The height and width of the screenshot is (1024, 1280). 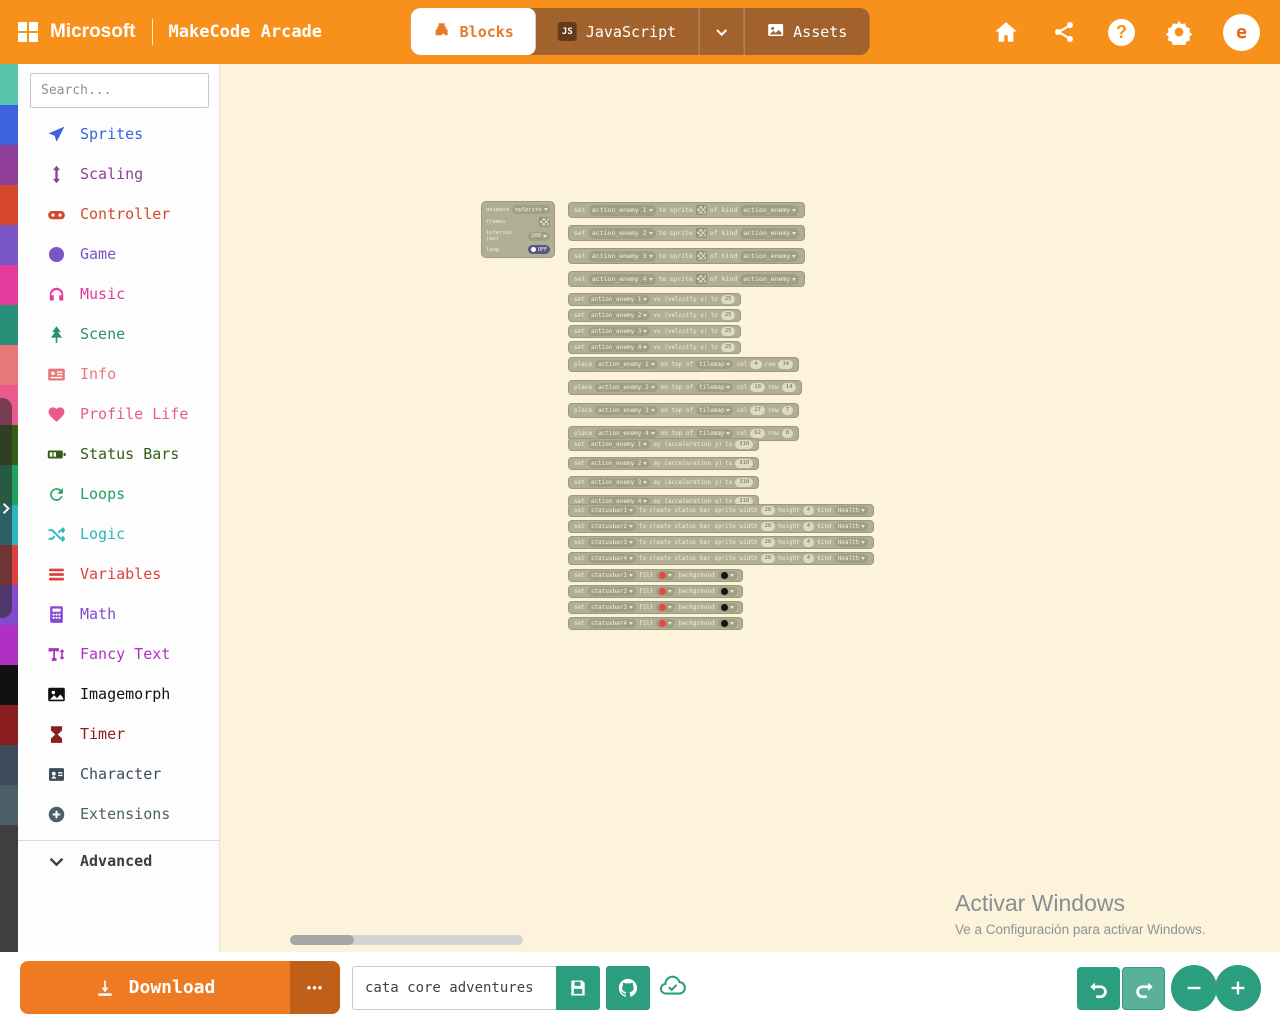 What do you see at coordinates (787, 433) in the screenshot?
I see `number-input: 8` at bounding box center [787, 433].